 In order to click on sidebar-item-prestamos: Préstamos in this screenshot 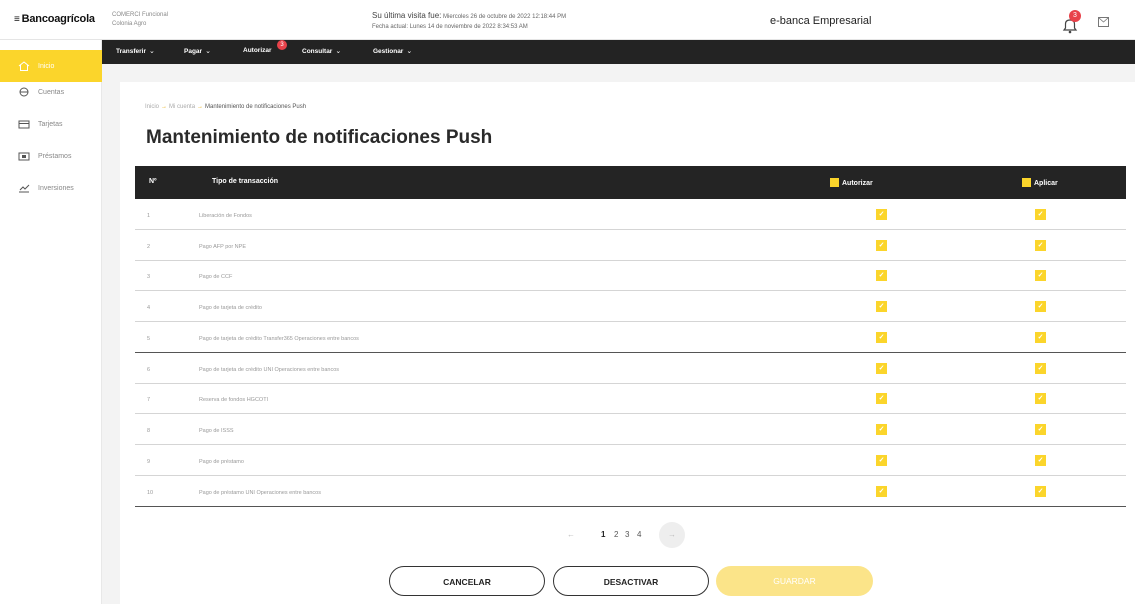, I will do `click(51, 156)`.